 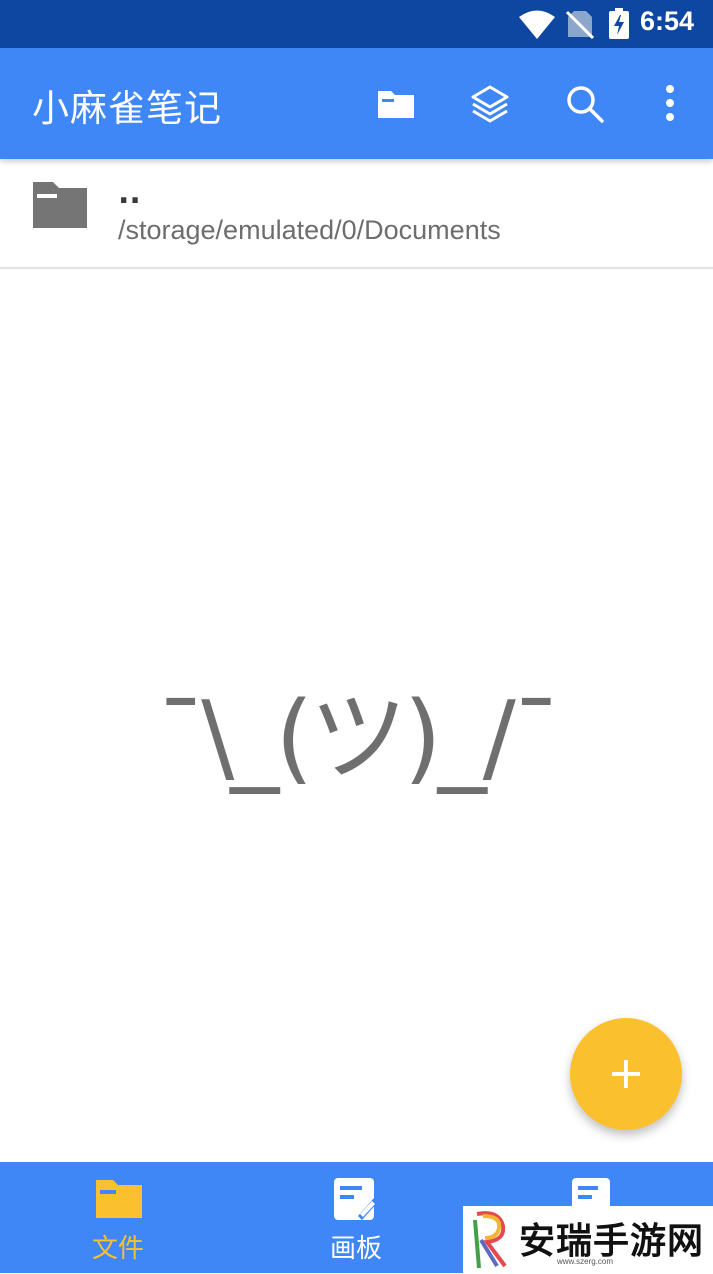 I want to click on add-button, so click(x=626, y=1074).